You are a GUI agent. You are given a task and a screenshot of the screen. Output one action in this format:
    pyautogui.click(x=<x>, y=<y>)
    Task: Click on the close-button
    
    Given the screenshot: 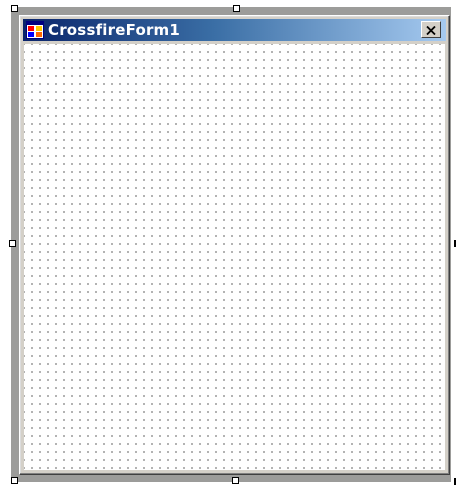 What is the action you would take?
    pyautogui.click(x=431, y=29)
    